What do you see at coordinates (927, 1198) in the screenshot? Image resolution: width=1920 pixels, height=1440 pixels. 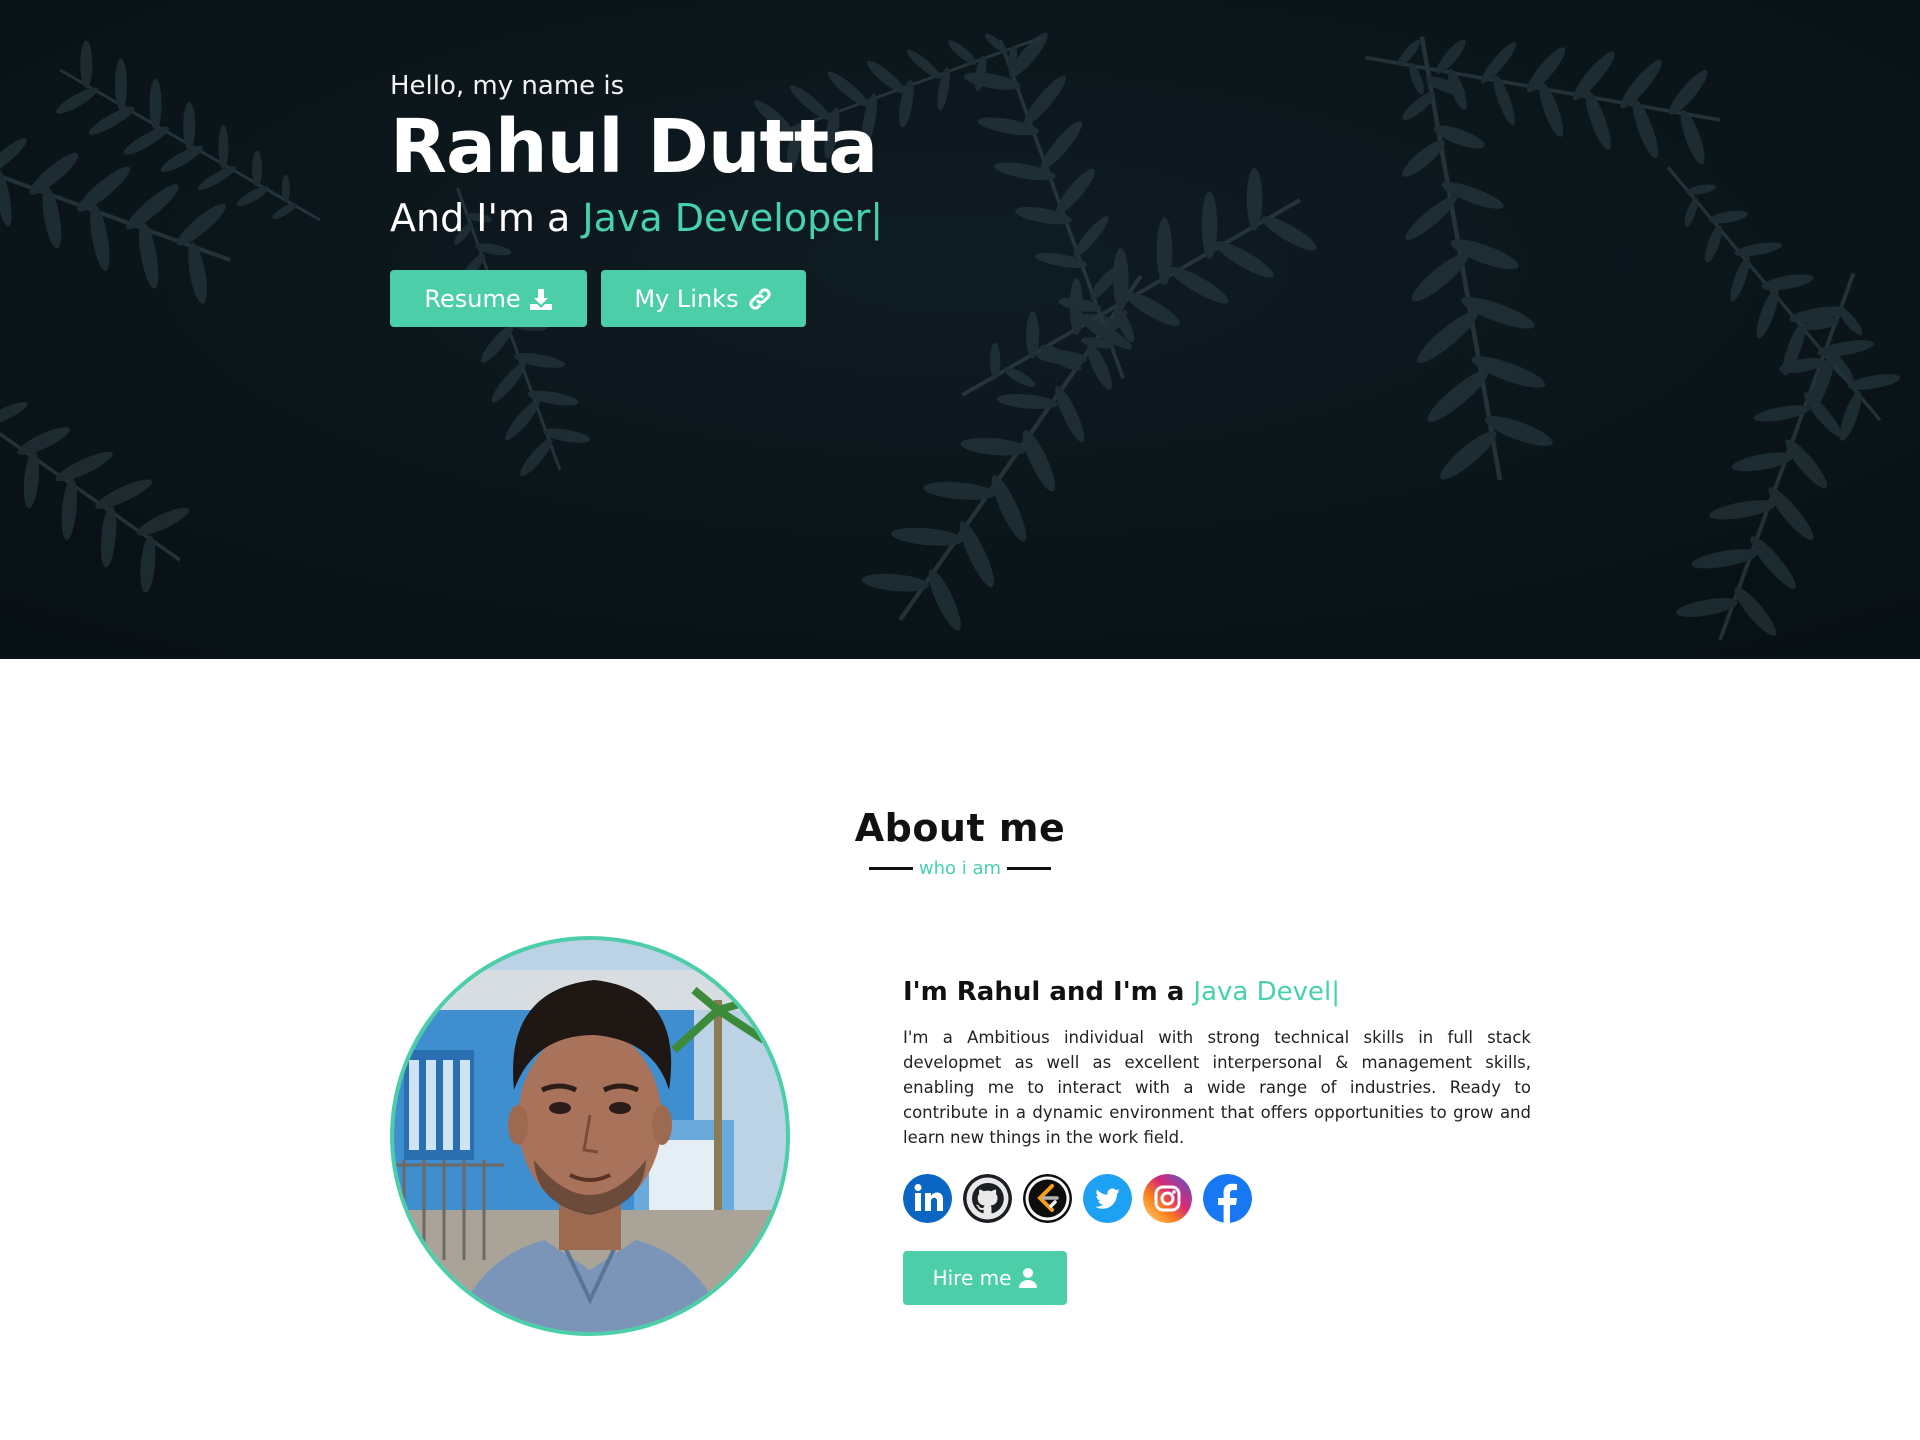 I see `linkedin-icon` at bounding box center [927, 1198].